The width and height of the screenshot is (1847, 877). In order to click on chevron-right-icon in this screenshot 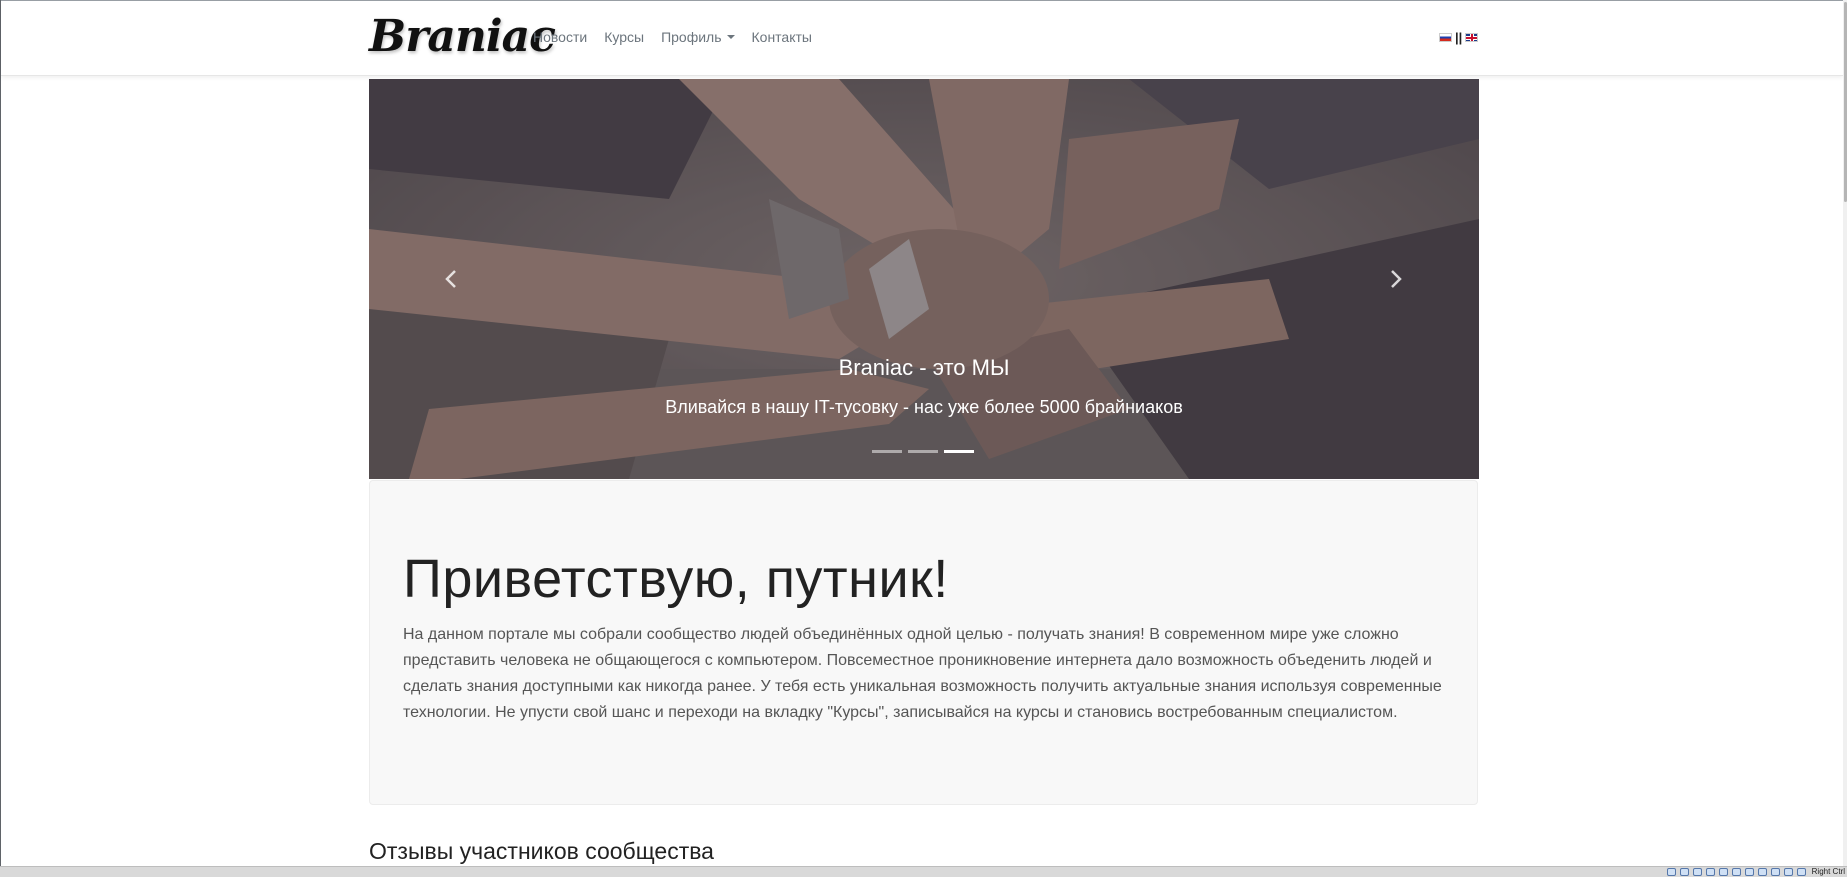, I will do `click(1396, 279)`.